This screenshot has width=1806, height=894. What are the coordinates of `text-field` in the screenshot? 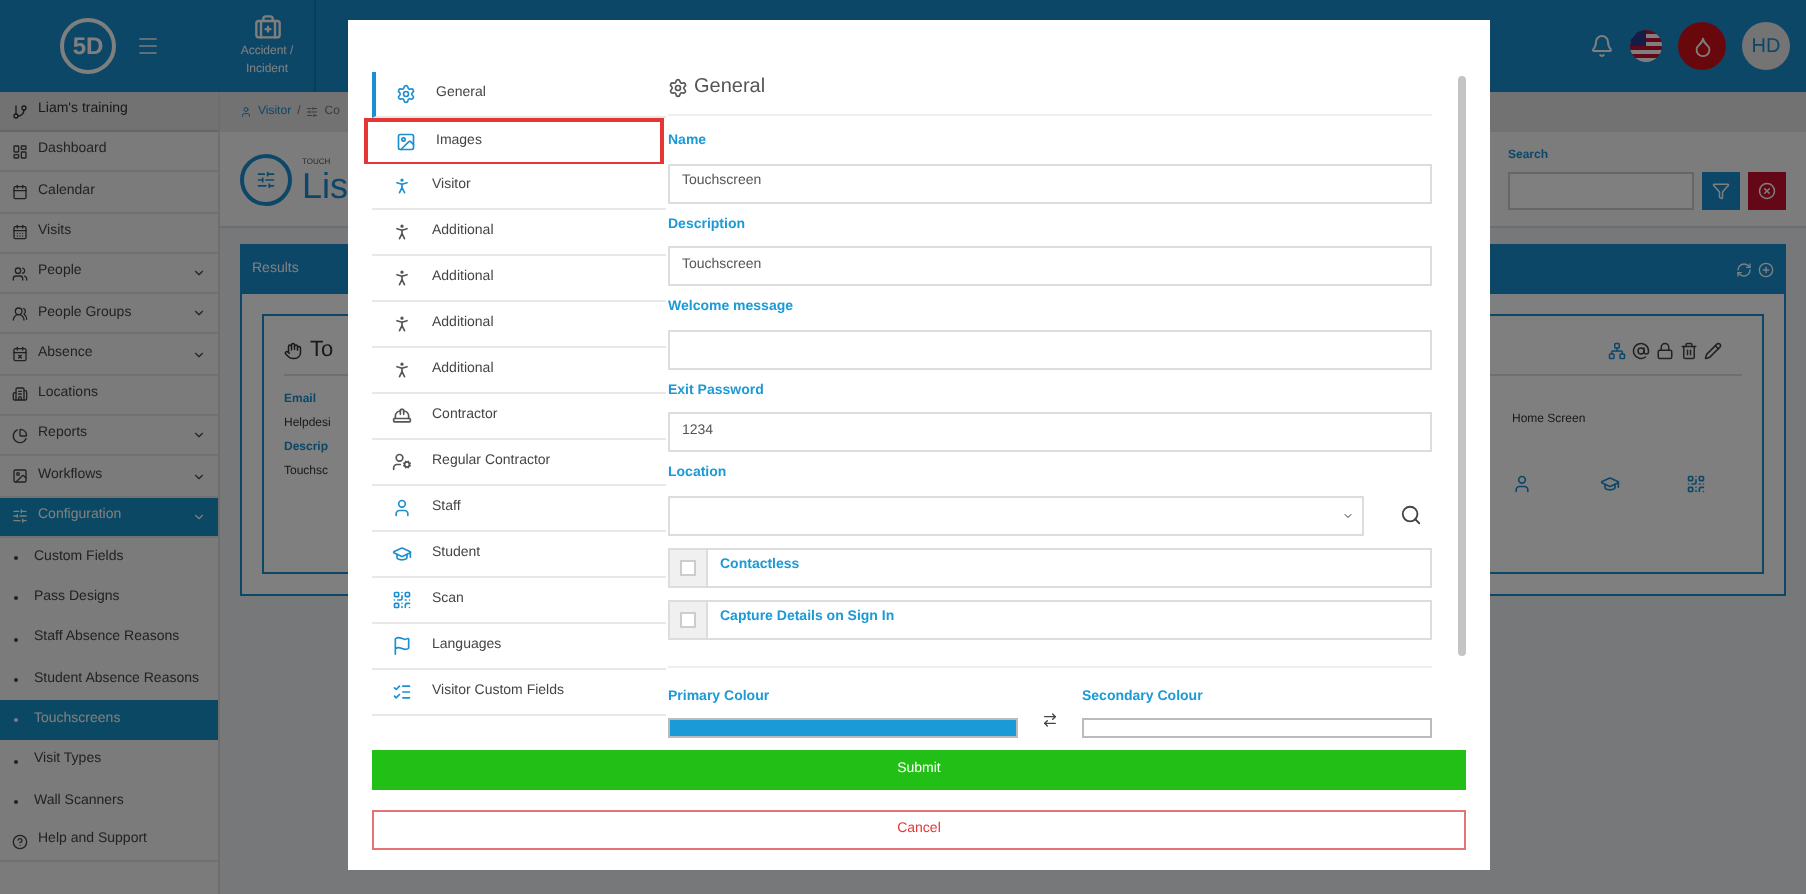 It's located at (1050, 349).